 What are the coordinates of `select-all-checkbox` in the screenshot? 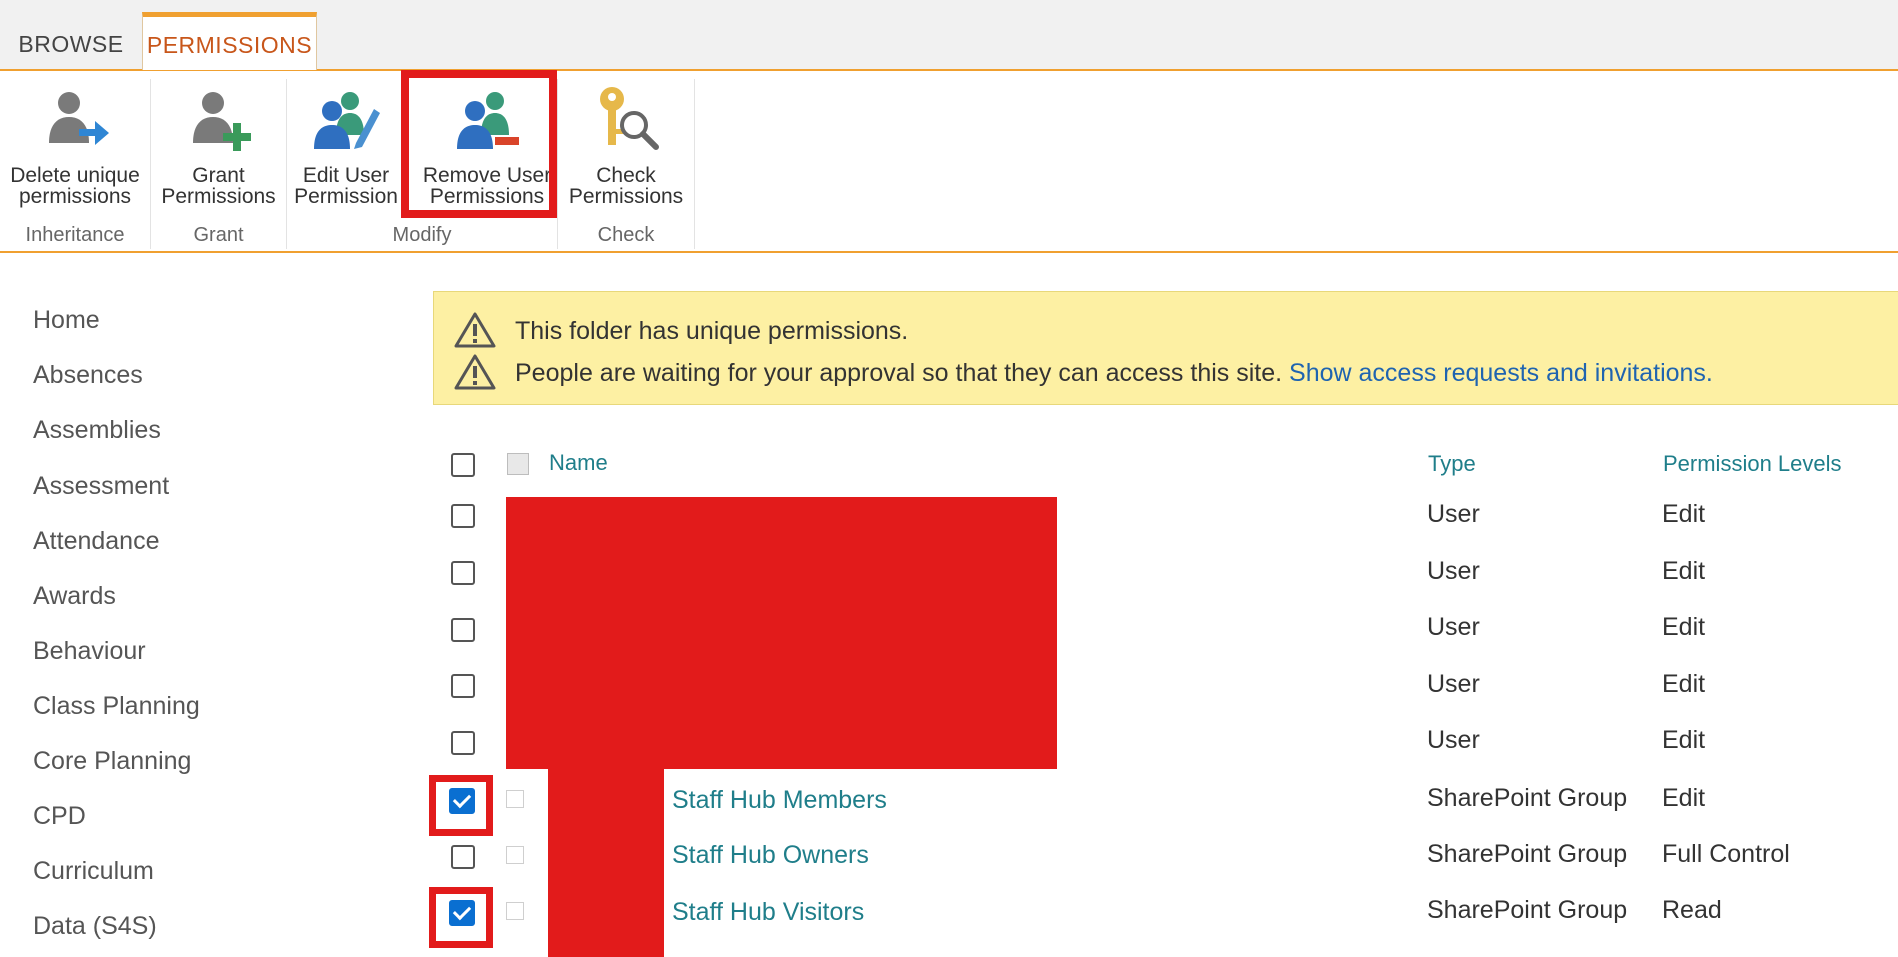 It's located at (463, 465).